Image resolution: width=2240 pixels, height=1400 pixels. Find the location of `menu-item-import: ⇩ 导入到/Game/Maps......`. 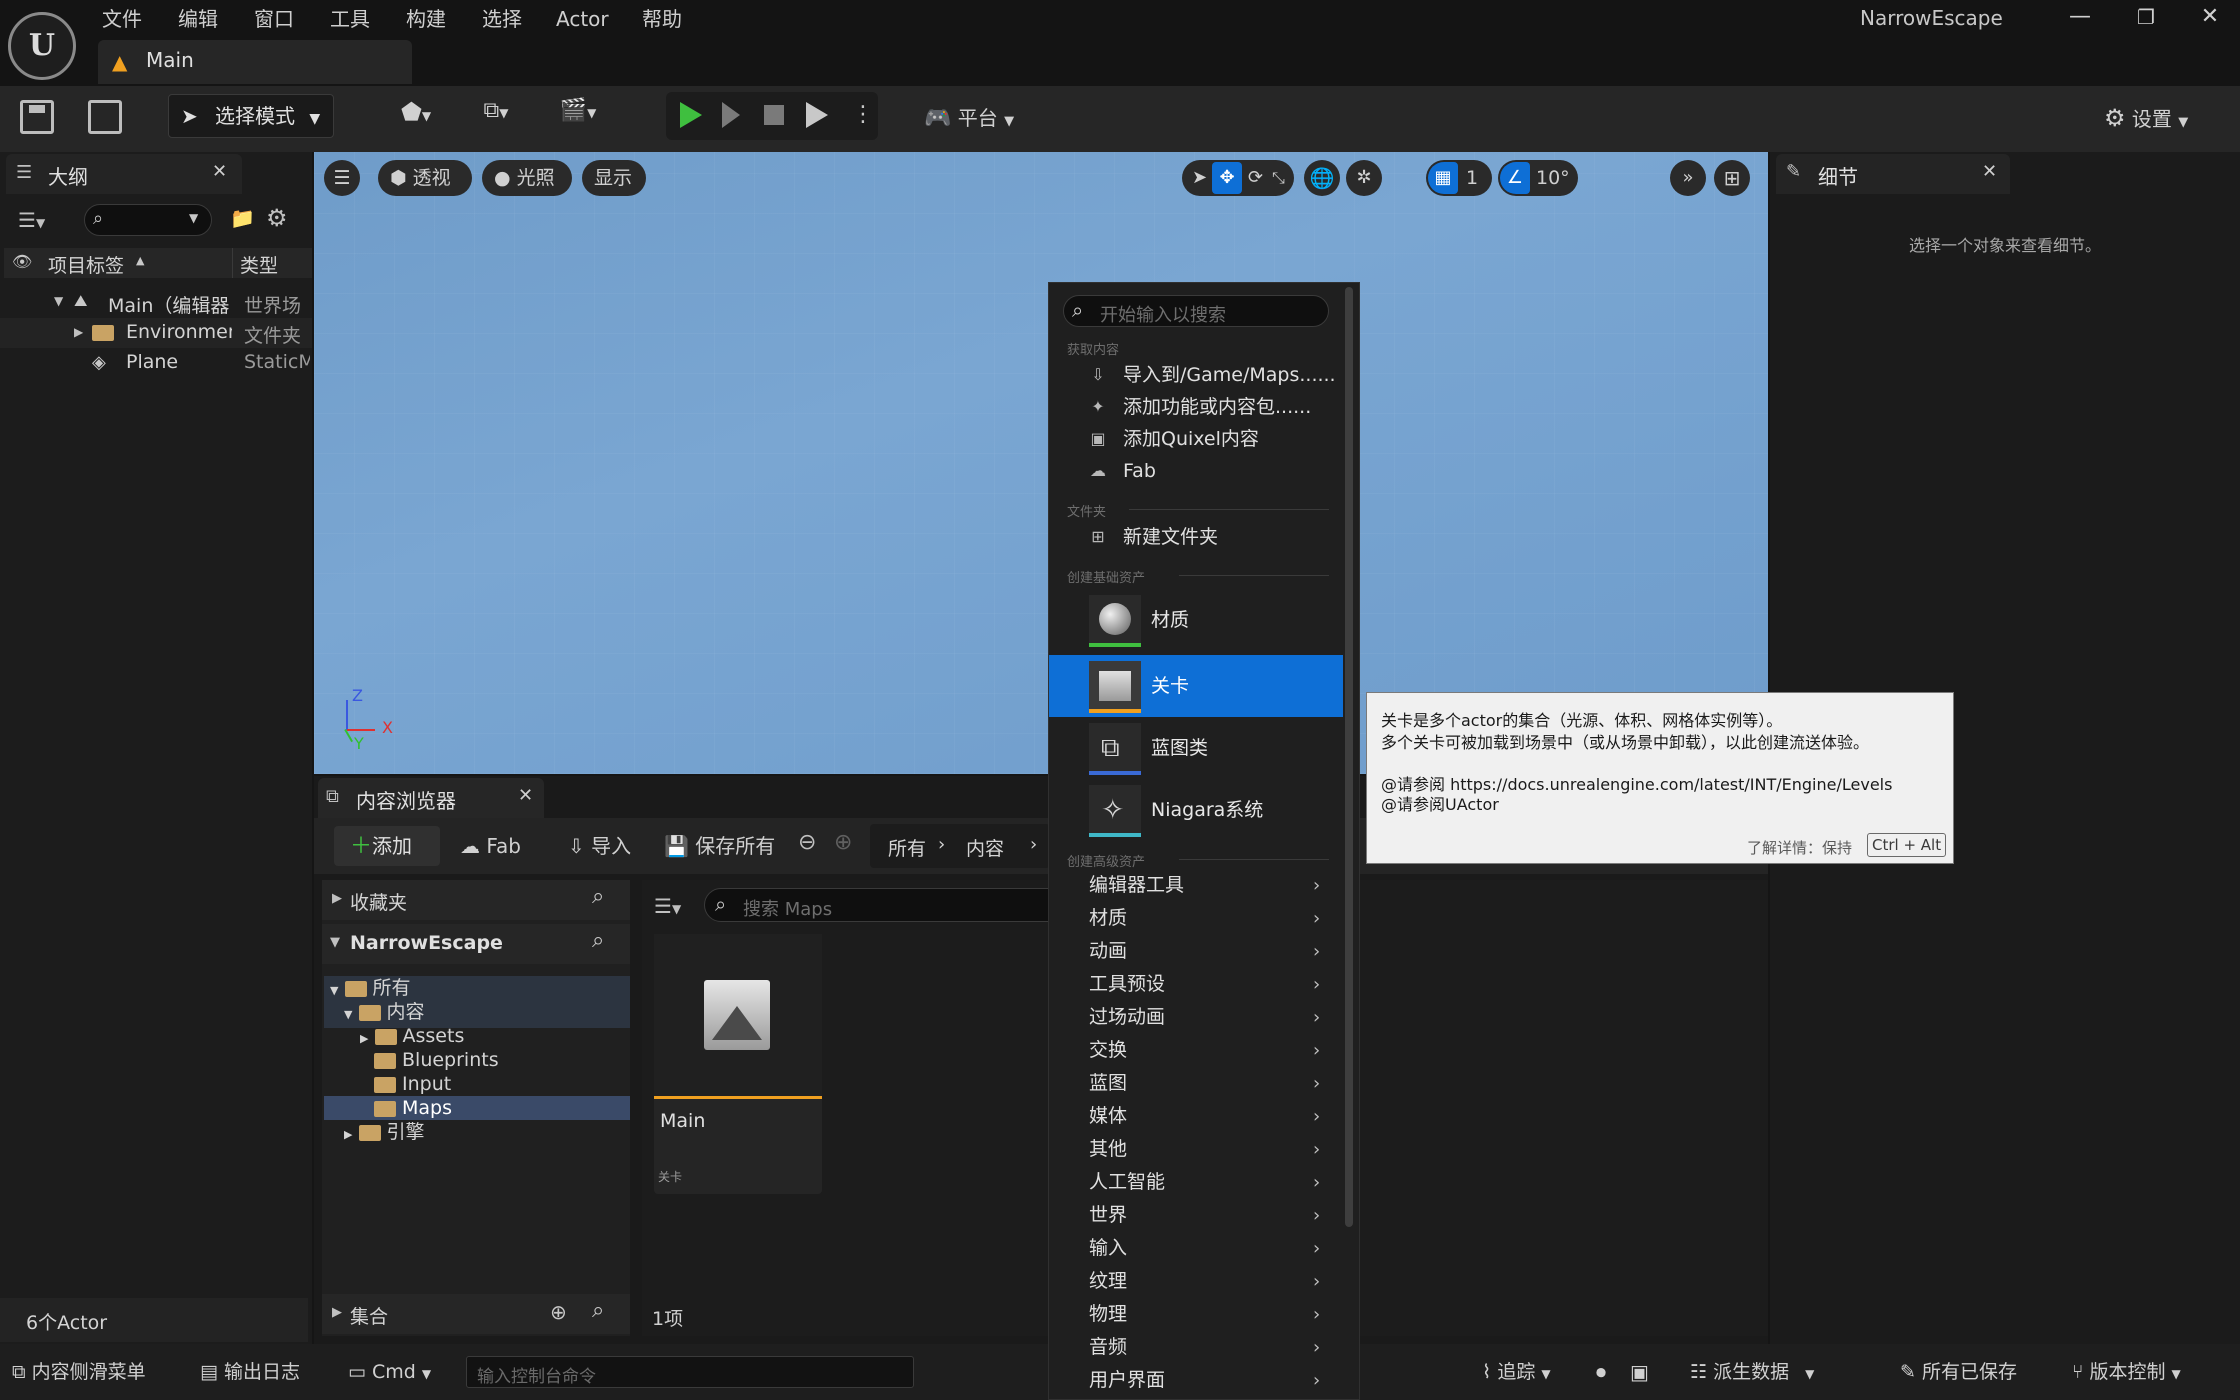

menu-item-import: ⇩ 导入到/Game/Maps...... is located at coordinates (1196, 375).